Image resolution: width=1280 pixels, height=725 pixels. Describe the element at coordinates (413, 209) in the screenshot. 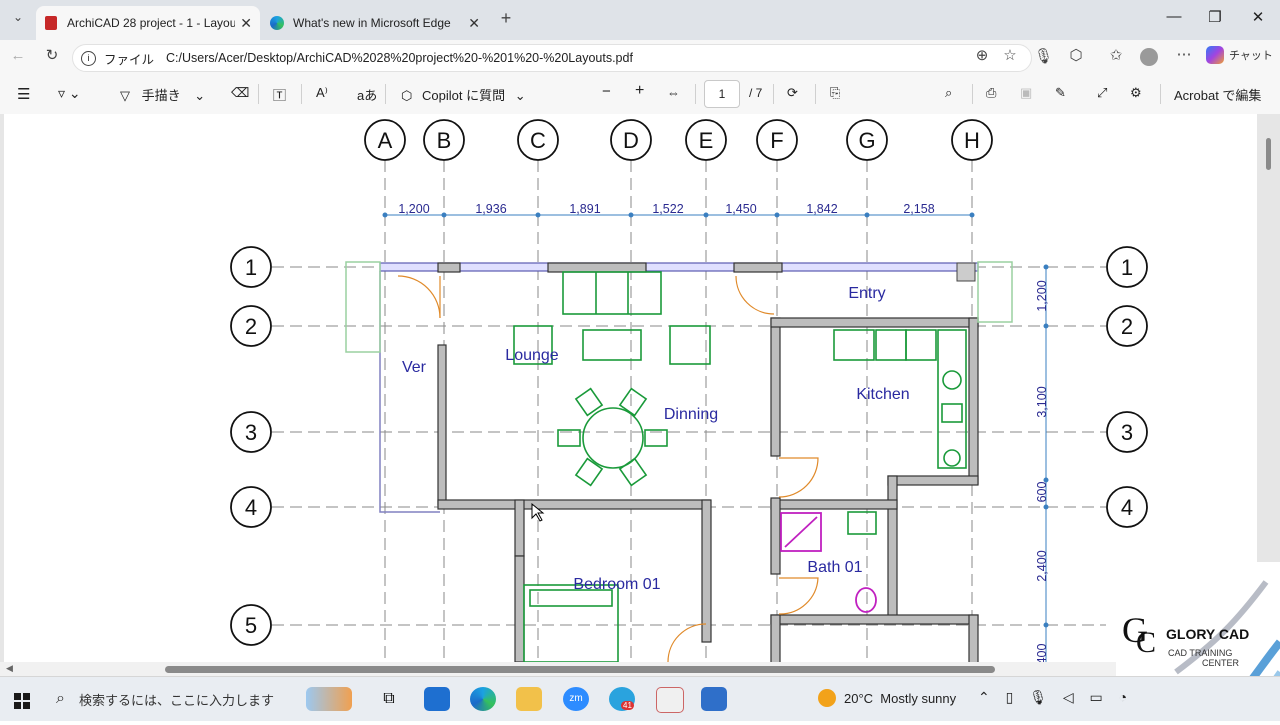

I see `dimension-label: 1,200` at that location.